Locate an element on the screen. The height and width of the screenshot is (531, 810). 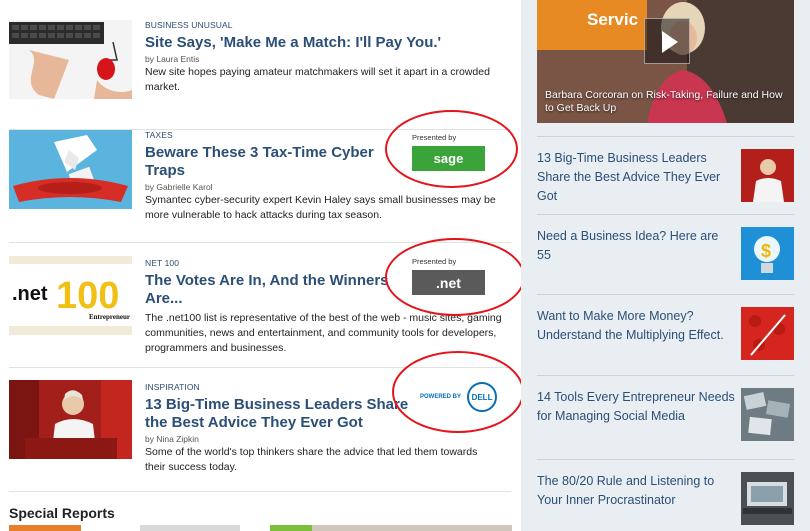
sidebar-item: Need a Business Idea? Here are 55 $ is located at coordinates (665, 254).